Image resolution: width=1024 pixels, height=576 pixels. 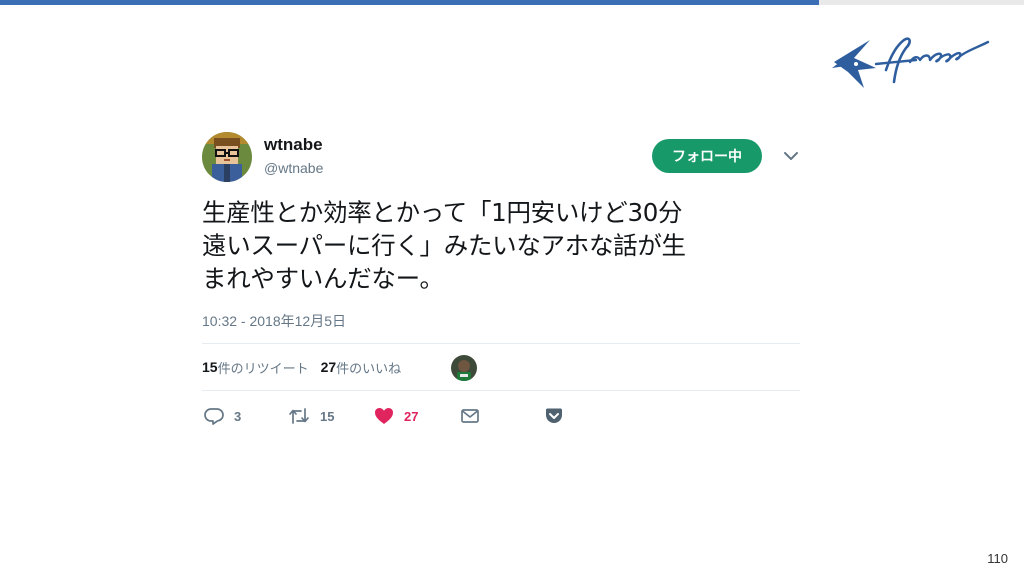 What do you see at coordinates (384, 416) in the screenshot?
I see `heart-icon` at bounding box center [384, 416].